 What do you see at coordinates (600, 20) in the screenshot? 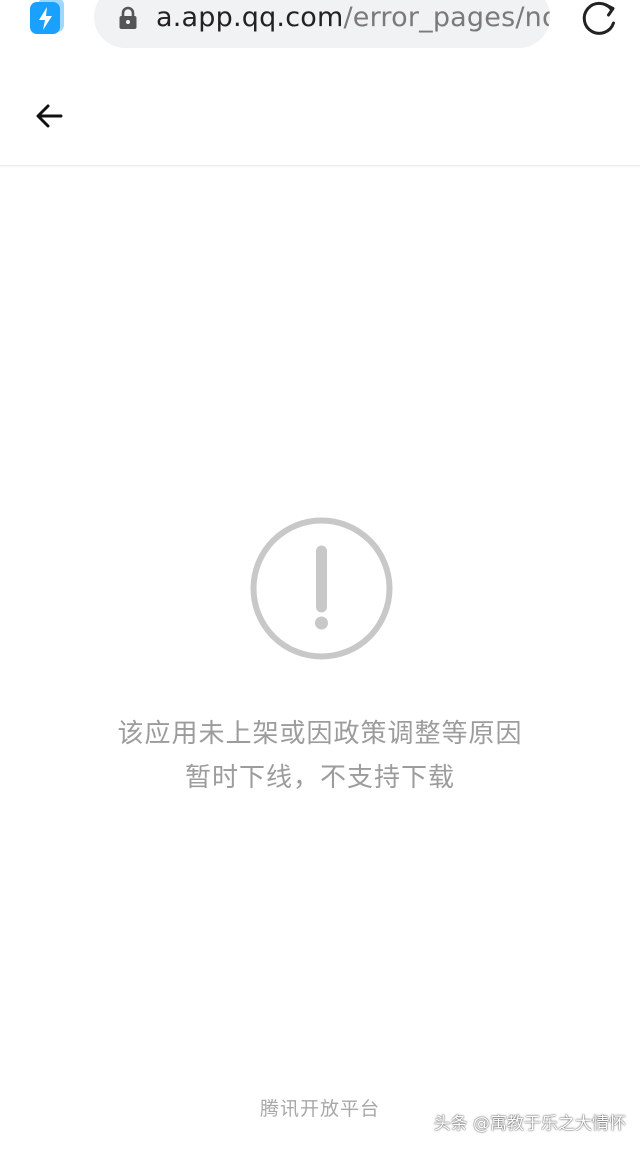
I see `reload-icon` at bounding box center [600, 20].